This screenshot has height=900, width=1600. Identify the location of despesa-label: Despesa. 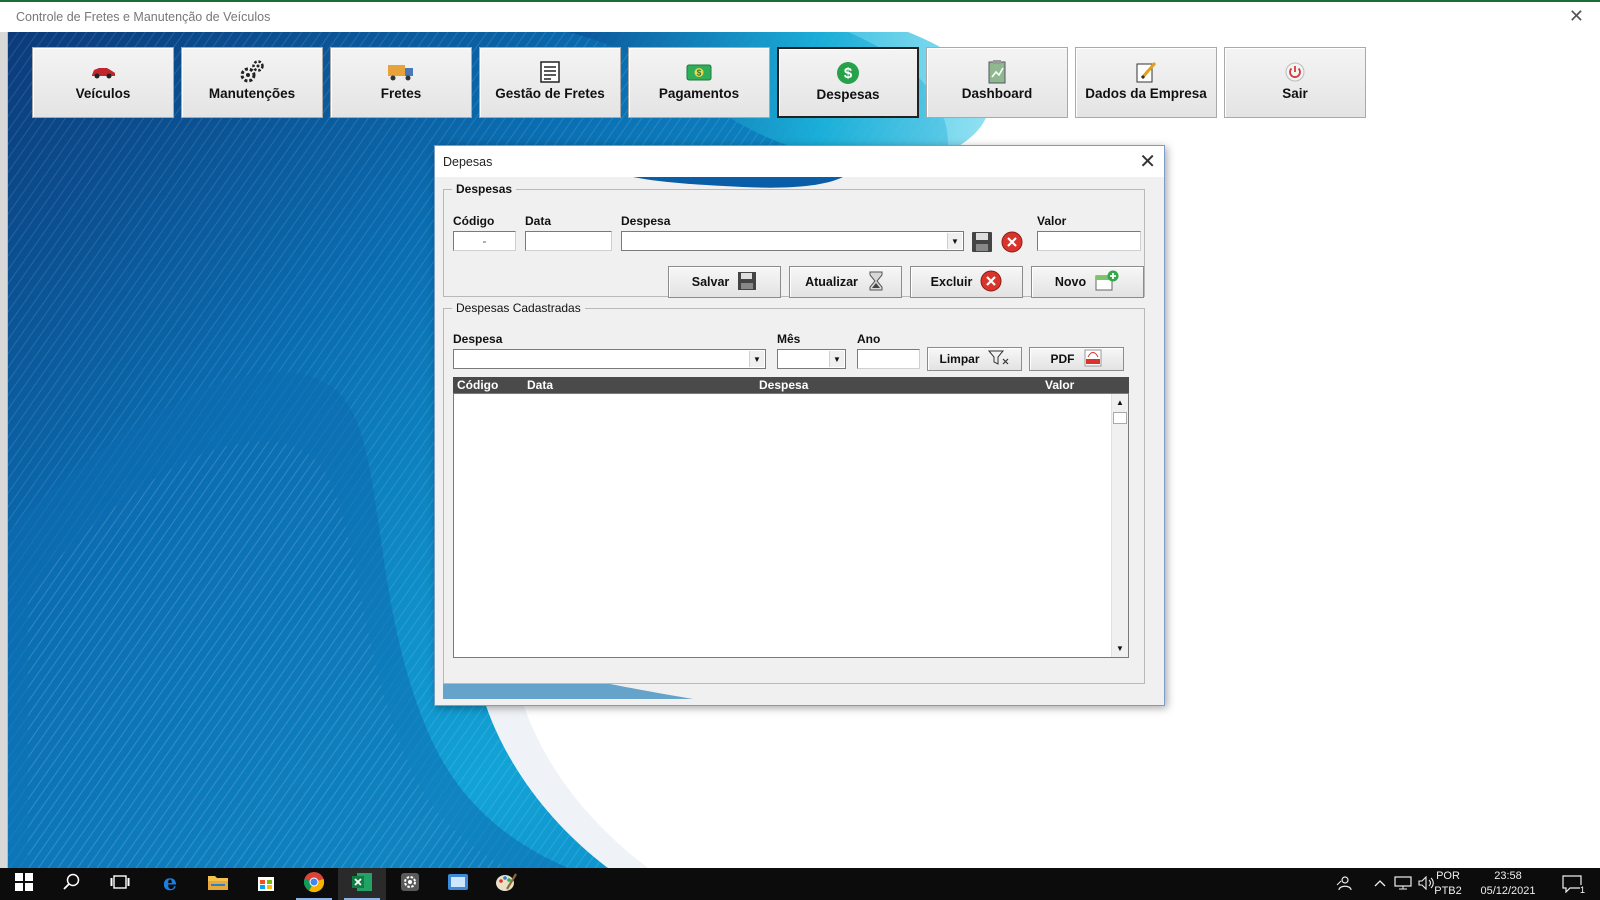
(646, 221).